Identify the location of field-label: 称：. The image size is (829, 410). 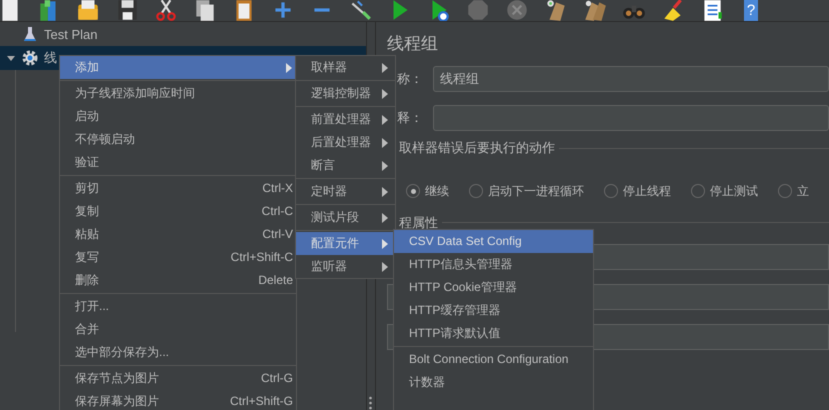
(409, 79).